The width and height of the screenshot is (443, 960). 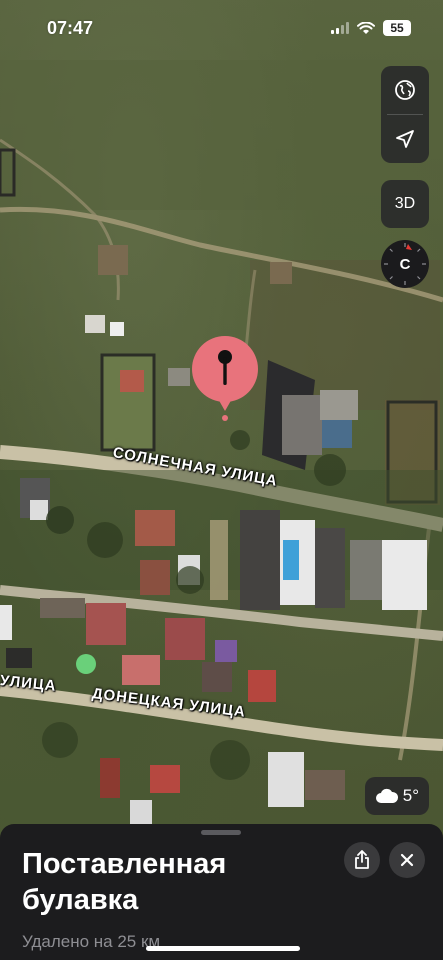 I want to click on mode-3d-label: 3D, so click(x=405, y=203).